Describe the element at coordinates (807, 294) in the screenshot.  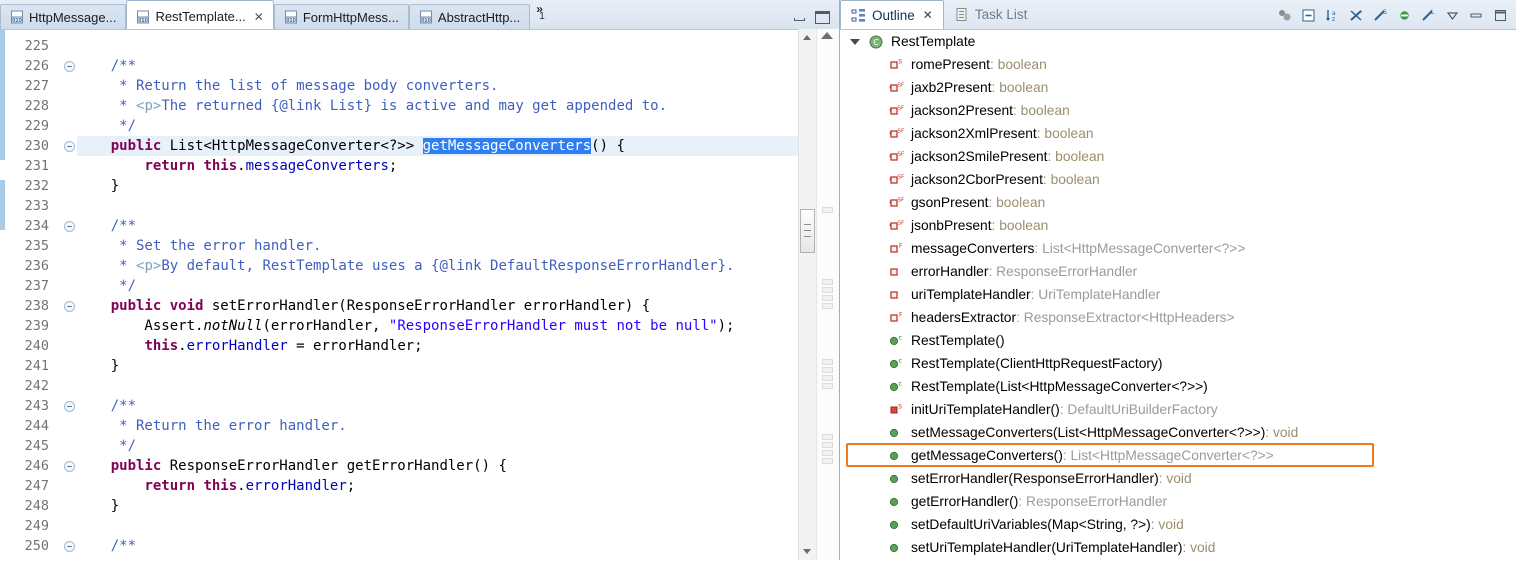
I see `editor-vertical-scrollbar` at that location.